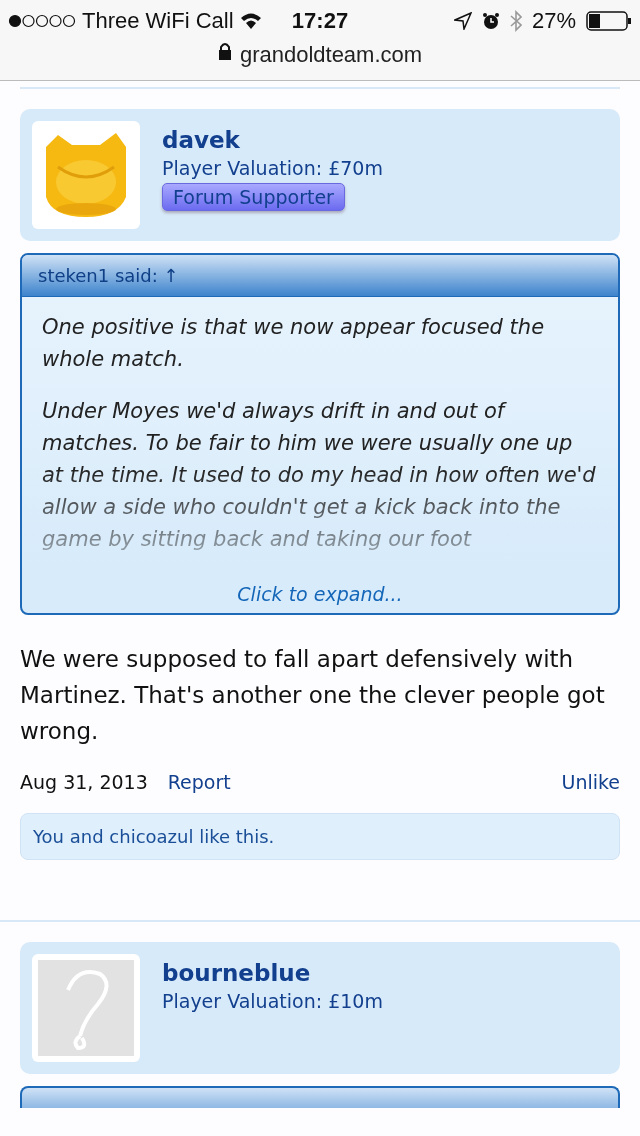 The height and width of the screenshot is (1136, 640). What do you see at coordinates (294, 343) in the screenshot?
I see `quote-text: One positive is that we now appear focused the whole match.` at bounding box center [294, 343].